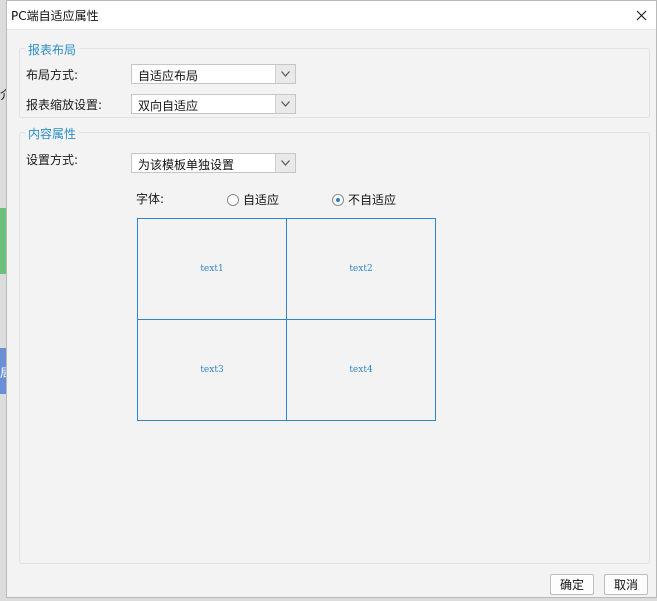 The width and height of the screenshot is (657, 601). Describe the element at coordinates (361, 269) in the screenshot. I see `preview-cell: text2` at that location.